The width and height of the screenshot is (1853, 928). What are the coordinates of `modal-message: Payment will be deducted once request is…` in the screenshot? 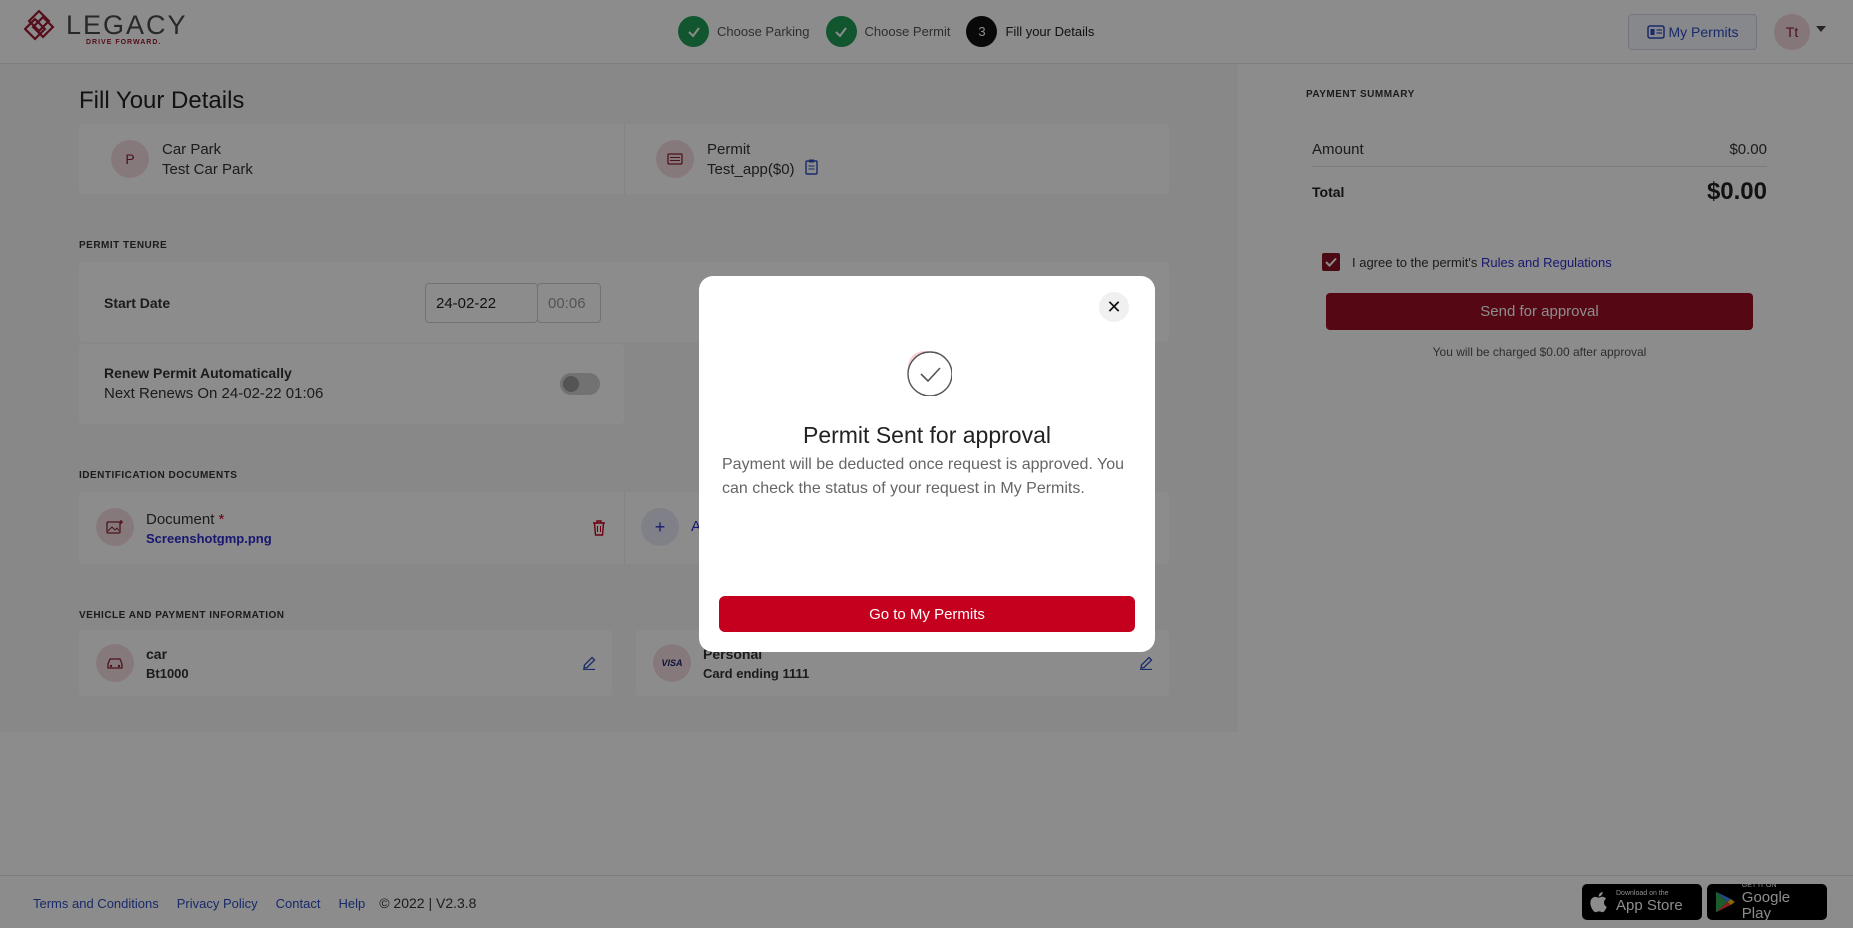 It's located at (923, 476).